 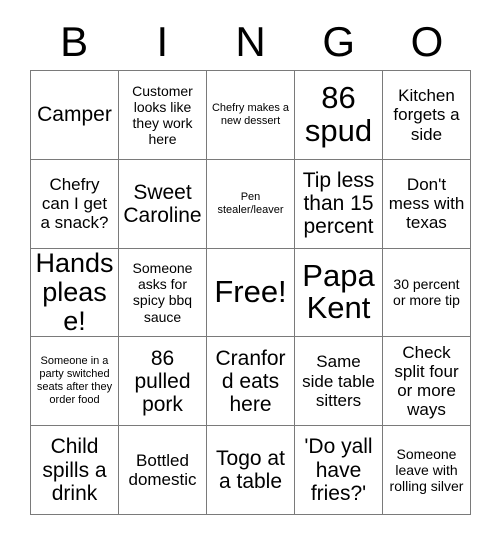 I want to click on bingo-cell-r5c5: Someone leave with rolling silver, so click(x=427, y=470).